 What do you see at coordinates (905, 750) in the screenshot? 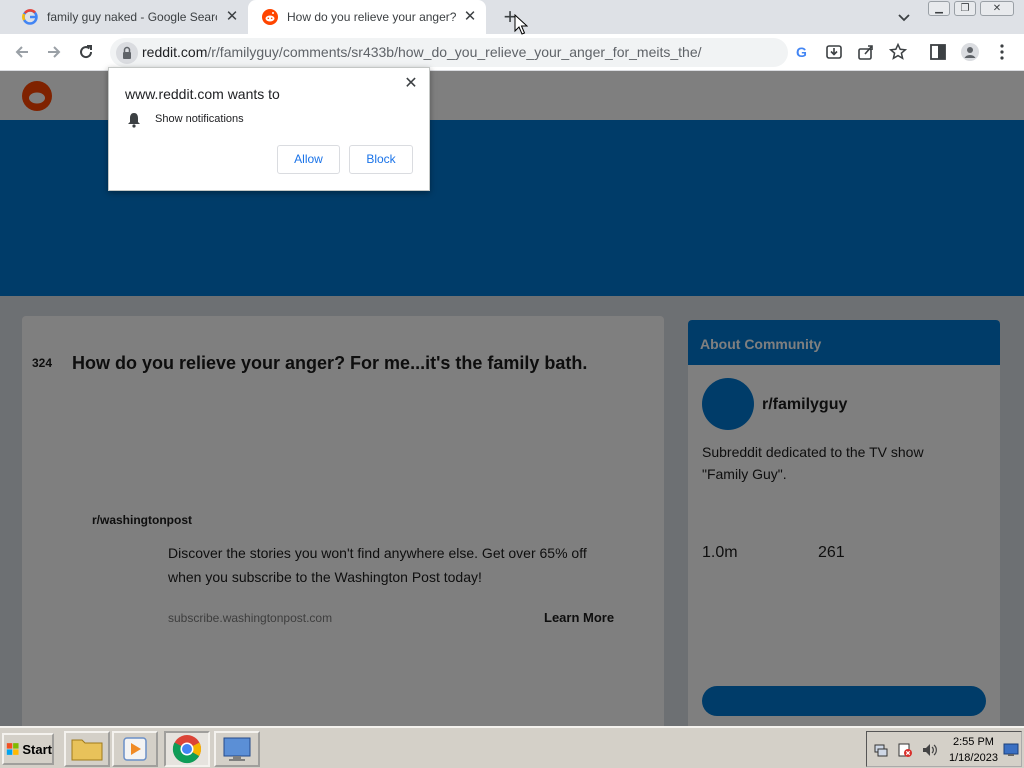
I see `security-alert-icon` at bounding box center [905, 750].